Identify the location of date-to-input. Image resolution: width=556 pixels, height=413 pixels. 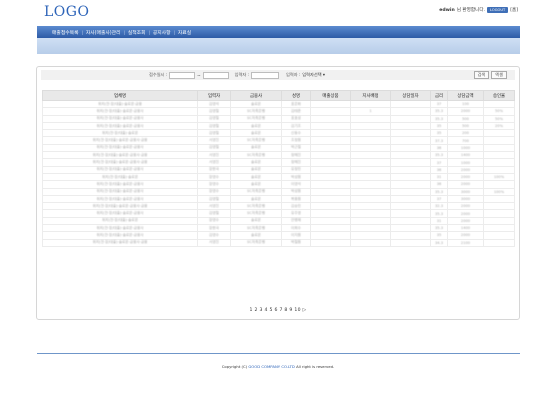
(215, 75).